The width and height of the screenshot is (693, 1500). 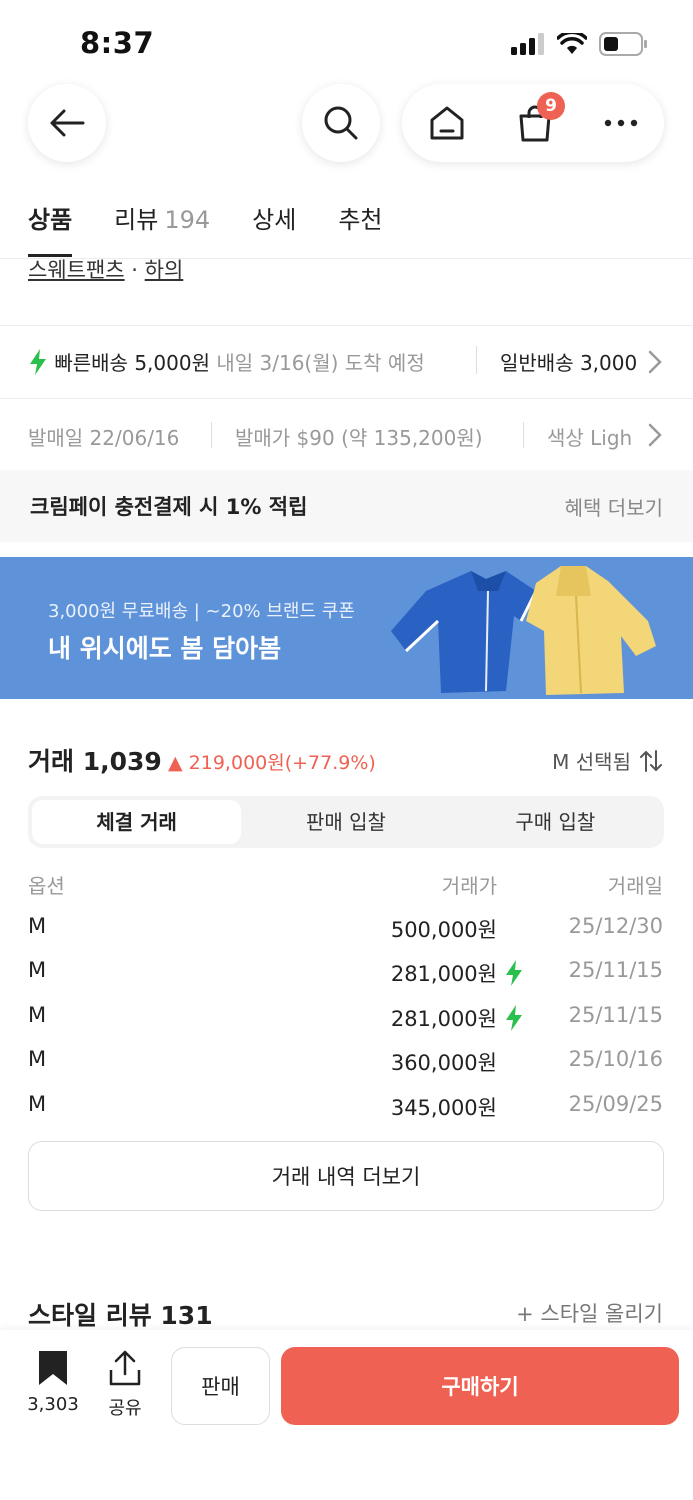 I want to click on battery-icon, so click(x=623, y=44).